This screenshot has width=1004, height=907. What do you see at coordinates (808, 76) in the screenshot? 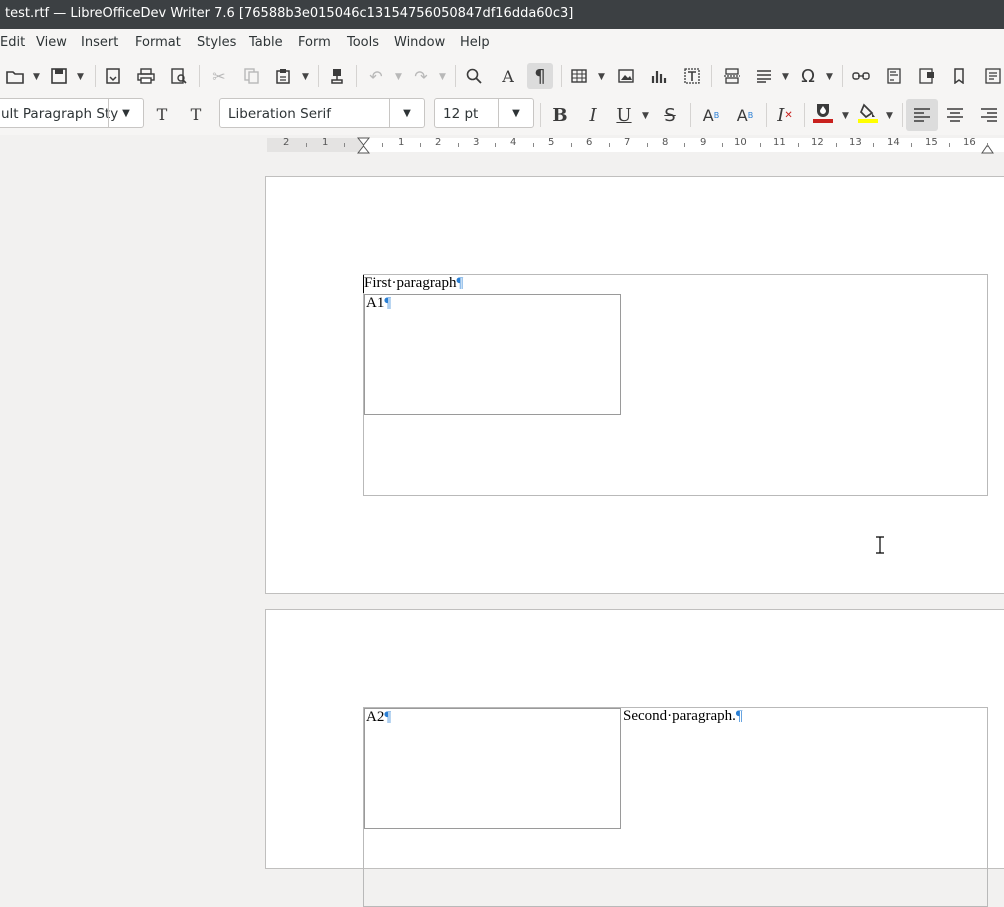
I see `special-character-icon: Ω` at bounding box center [808, 76].